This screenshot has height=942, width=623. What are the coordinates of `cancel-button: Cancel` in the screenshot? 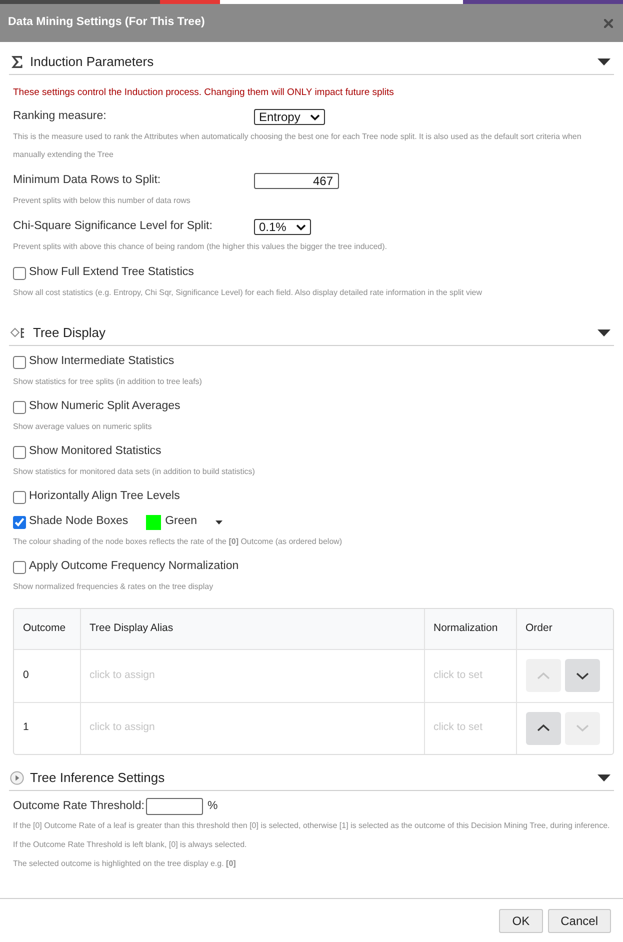 It's located at (579, 920).